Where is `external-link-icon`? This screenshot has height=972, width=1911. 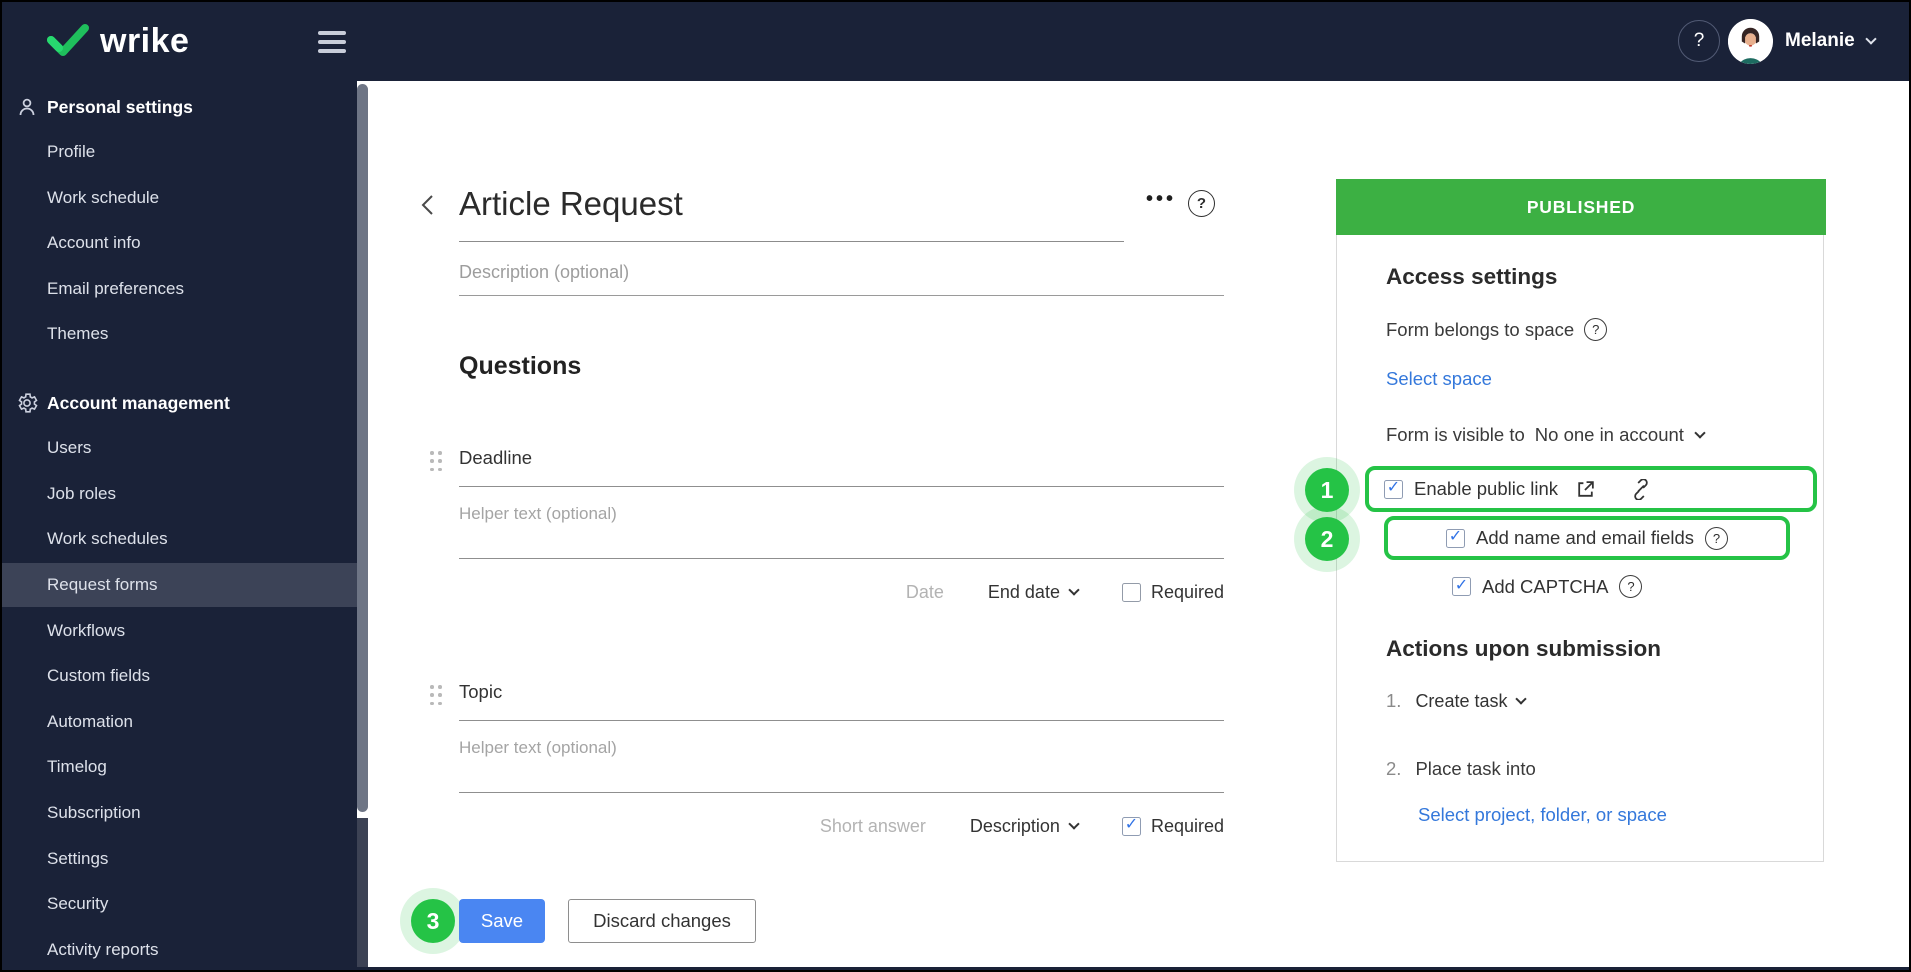
external-link-icon is located at coordinates (1585, 489).